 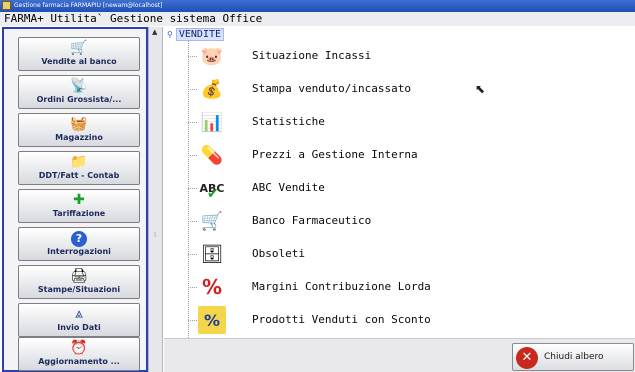 I want to click on bar-chart-icon: 📊, so click(x=212, y=122).